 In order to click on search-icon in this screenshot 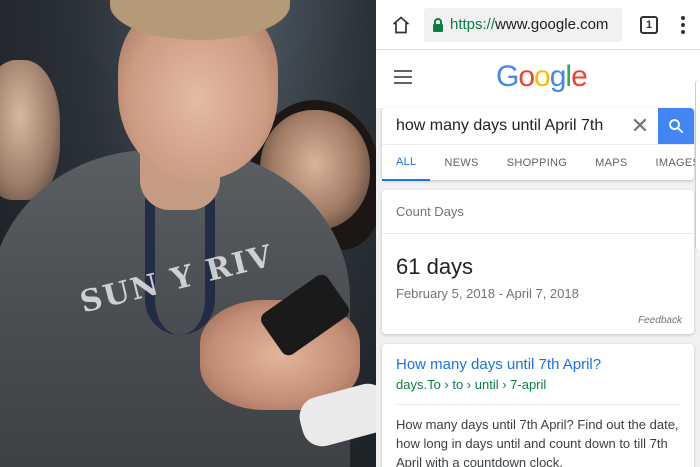, I will do `click(676, 126)`.